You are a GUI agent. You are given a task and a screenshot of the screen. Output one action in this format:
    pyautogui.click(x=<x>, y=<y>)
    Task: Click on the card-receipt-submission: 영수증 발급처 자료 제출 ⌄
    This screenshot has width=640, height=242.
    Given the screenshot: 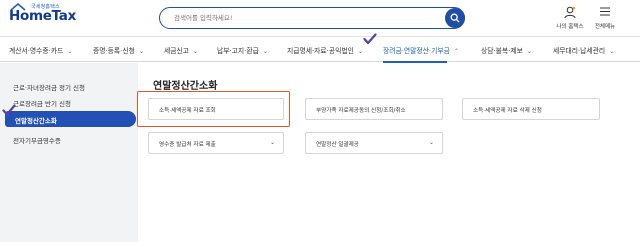 What is the action you would take?
    pyautogui.click(x=216, y=143)
    